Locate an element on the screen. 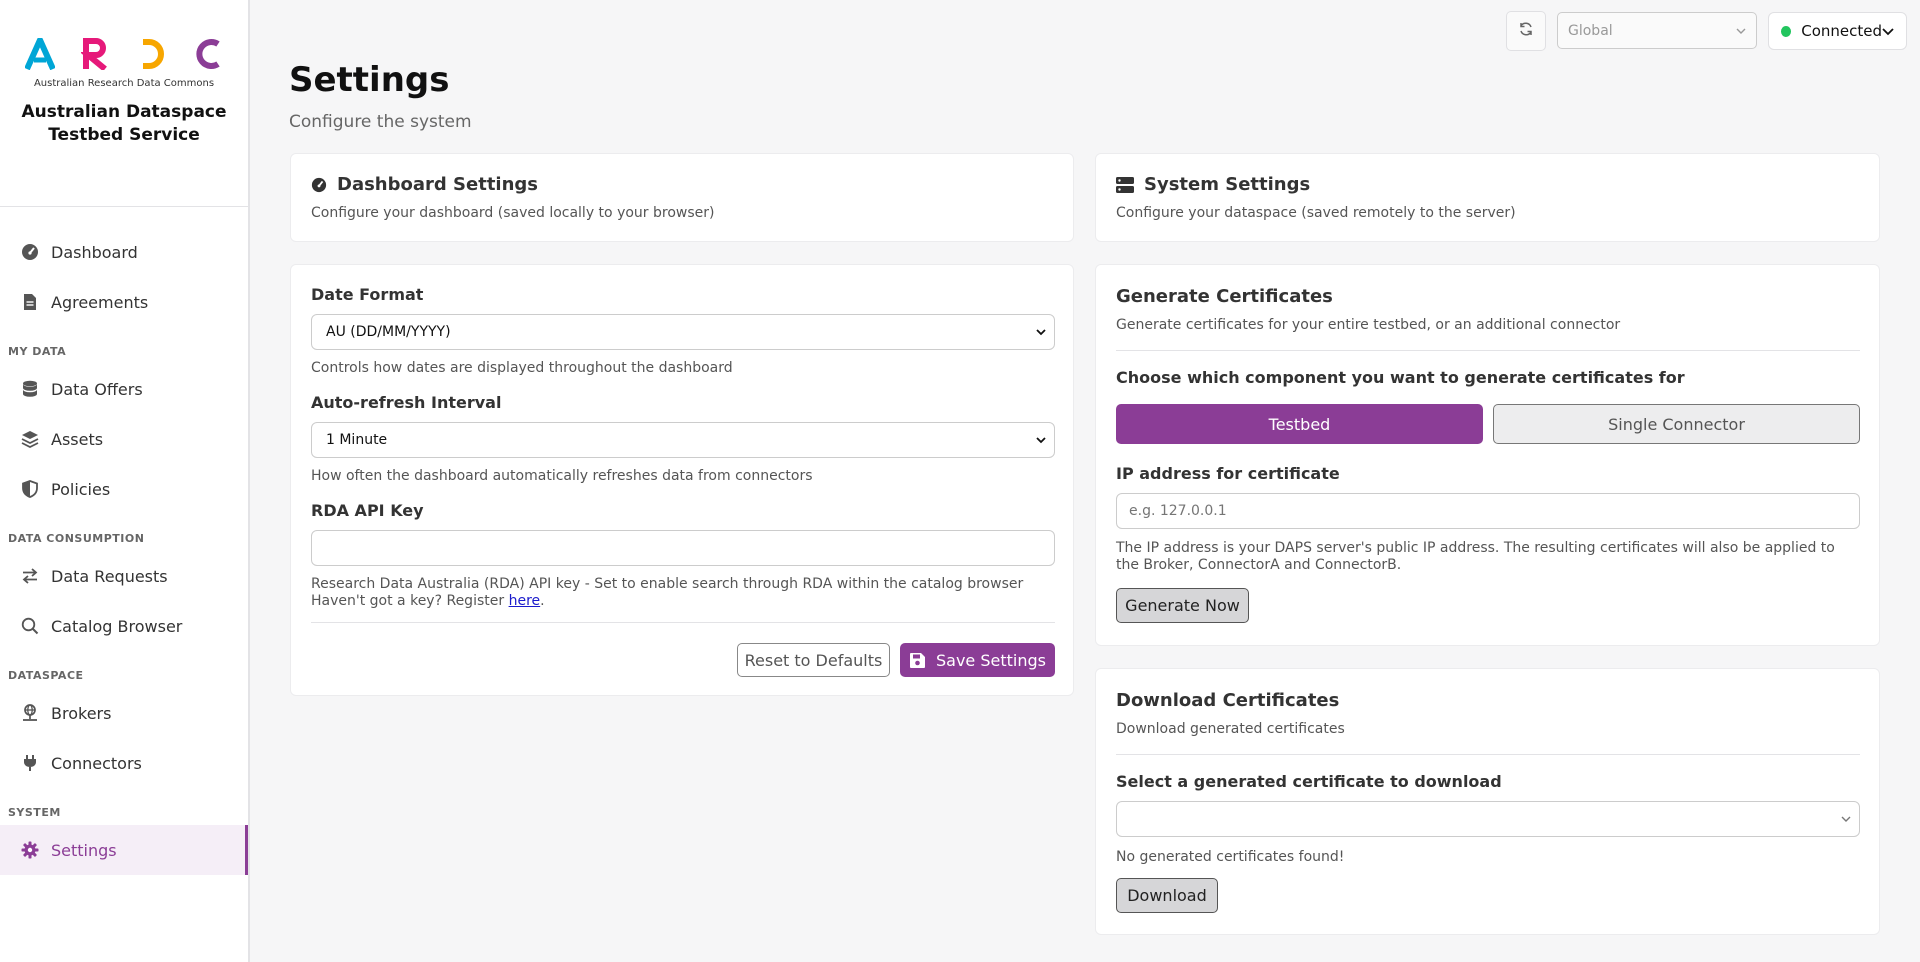 The height and width of the screenshot is (962, 1920). single-connector-option-button: Single Connector is located at coordinates (1676, 424).